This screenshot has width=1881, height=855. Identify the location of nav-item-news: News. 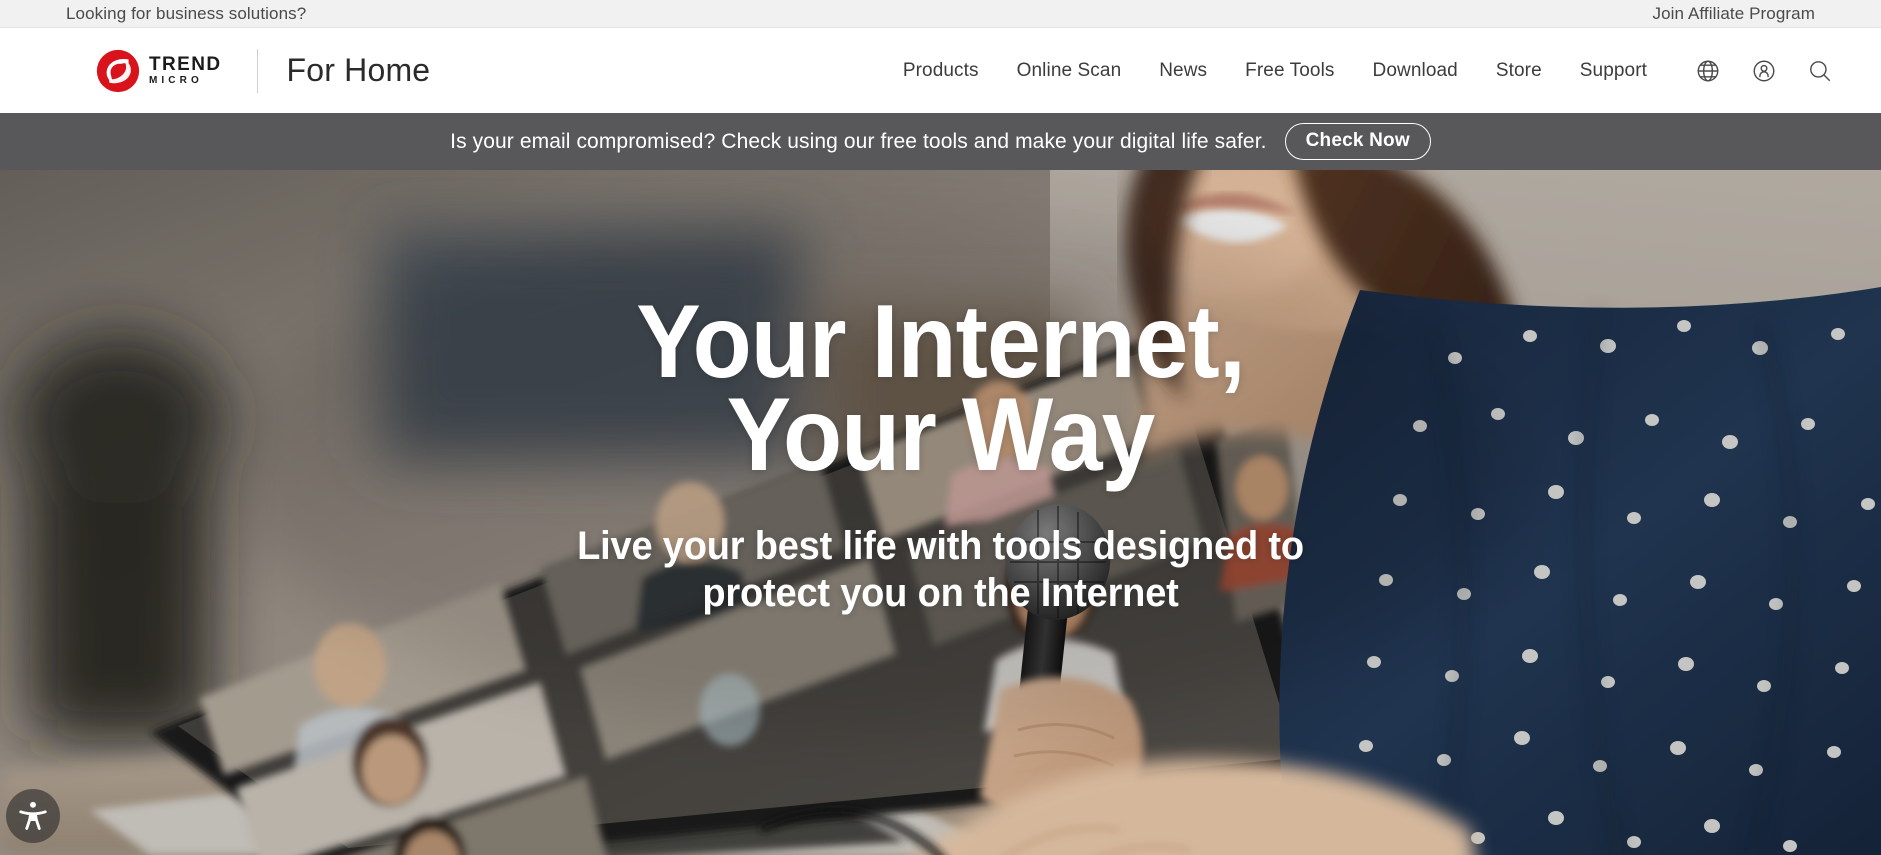
(1183, 71).